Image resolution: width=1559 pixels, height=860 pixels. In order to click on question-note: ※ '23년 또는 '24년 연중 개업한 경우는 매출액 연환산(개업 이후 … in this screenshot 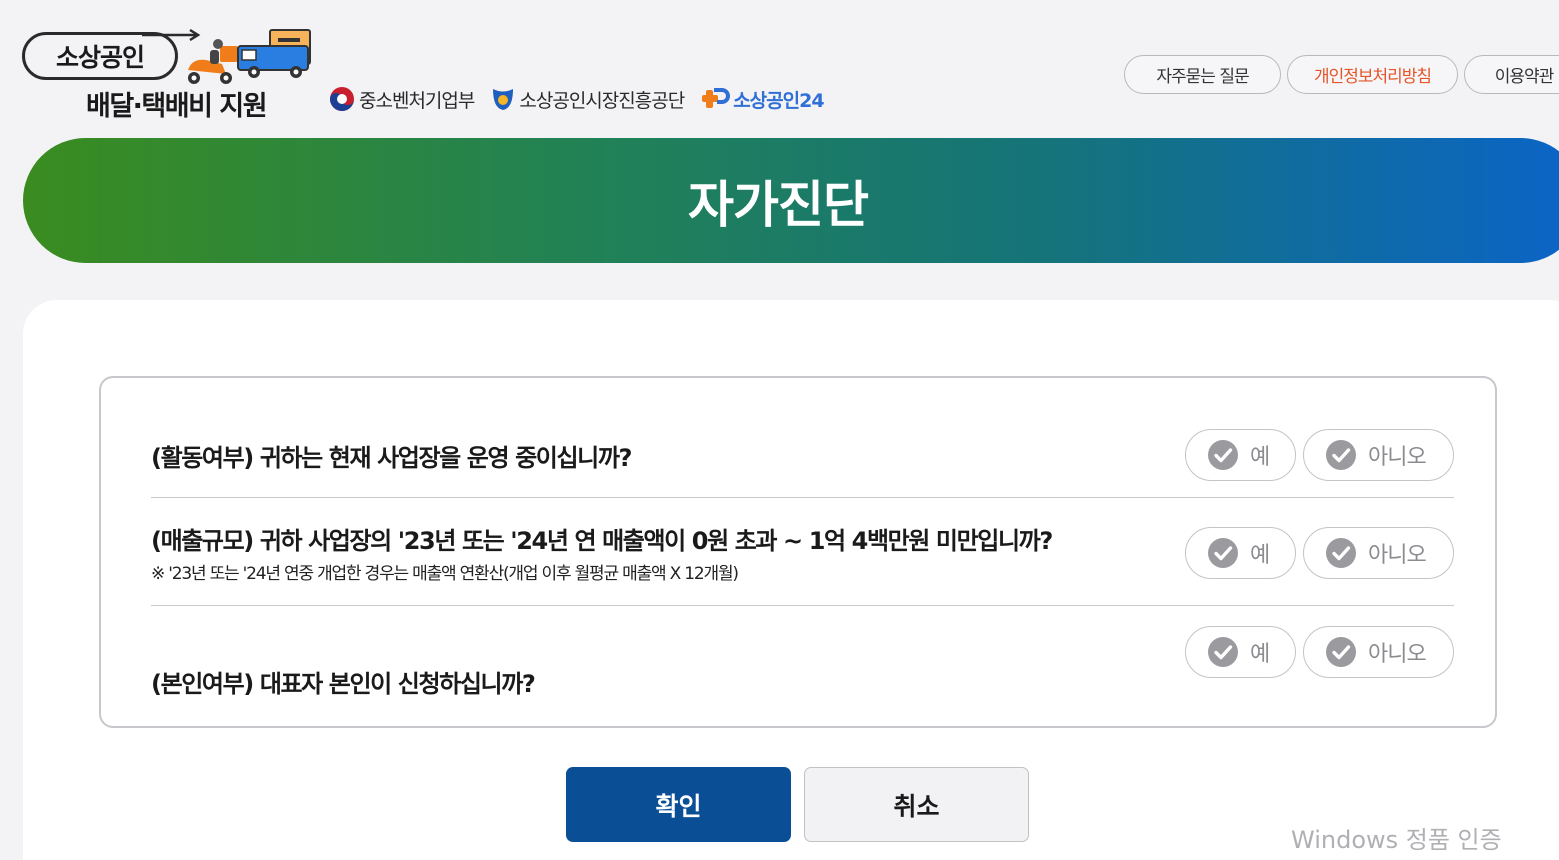, I will do `click(445, 574)`.